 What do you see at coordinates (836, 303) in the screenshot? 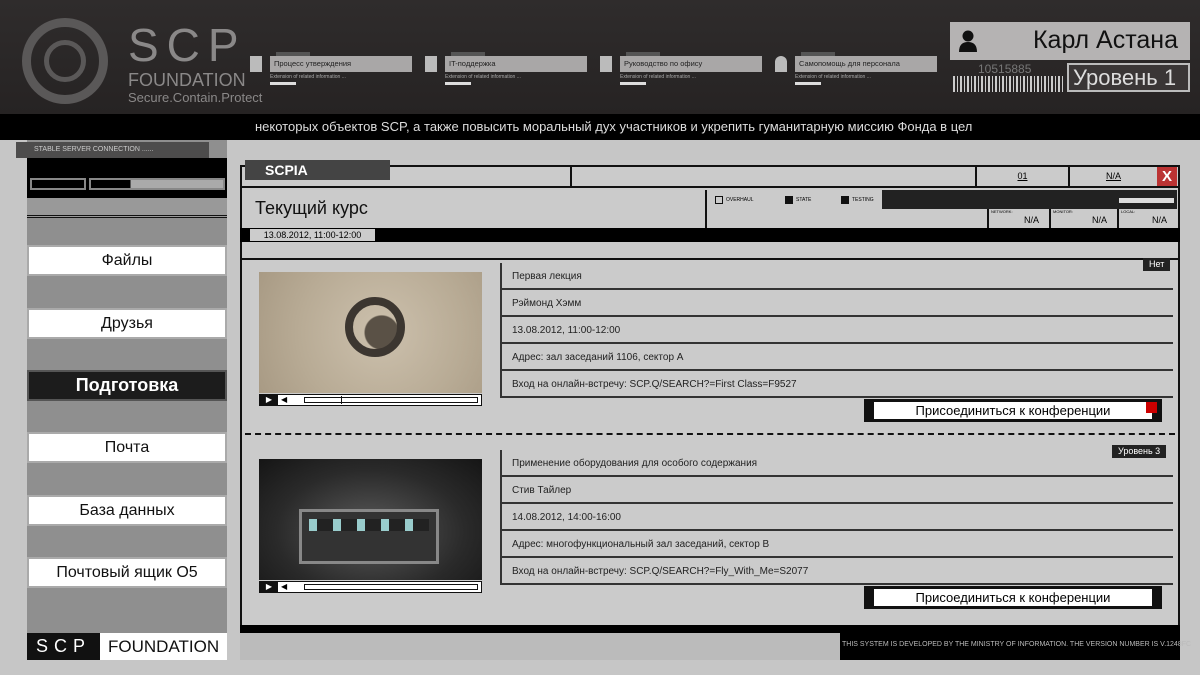
I see `course-lecturer: Рэймонд Хэмм` at bounding box center [836, 303].